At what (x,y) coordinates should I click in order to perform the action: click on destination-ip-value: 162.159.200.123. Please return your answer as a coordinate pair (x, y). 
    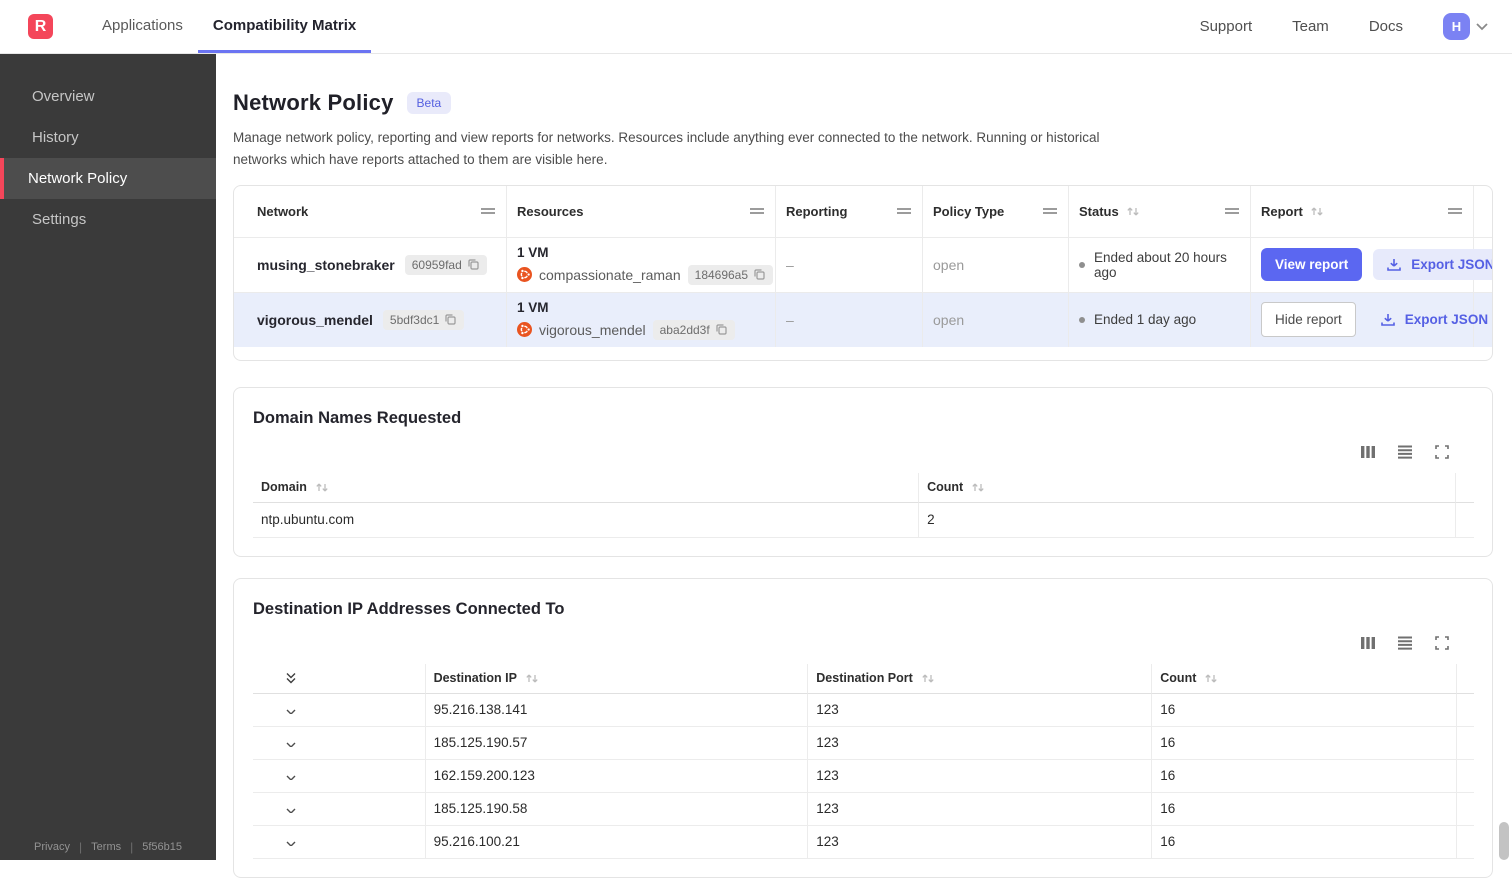
    Looking at the image, I should click on (617, 776).